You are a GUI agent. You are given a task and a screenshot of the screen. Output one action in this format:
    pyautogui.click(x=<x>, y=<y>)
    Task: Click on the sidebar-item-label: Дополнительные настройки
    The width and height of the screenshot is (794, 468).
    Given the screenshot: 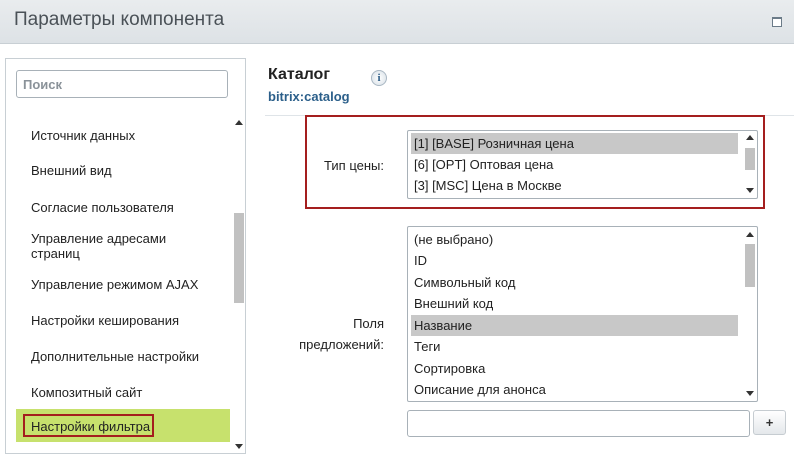 What is the action you would take?
    pyautogui.click(x=115, y=356)
    